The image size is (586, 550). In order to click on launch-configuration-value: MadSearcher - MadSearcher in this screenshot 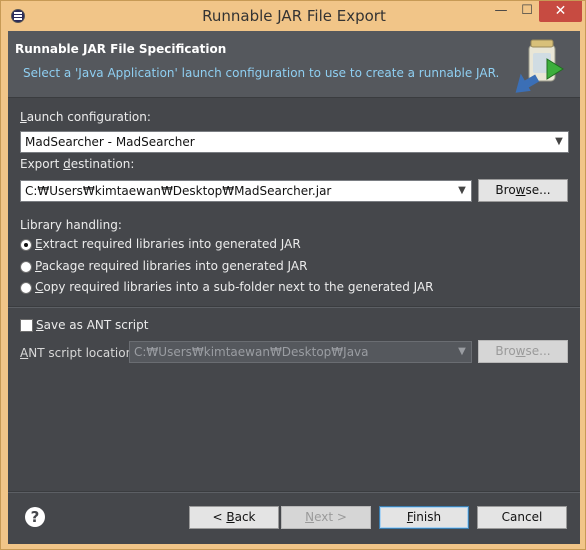, I will do `click(110, 142)`.